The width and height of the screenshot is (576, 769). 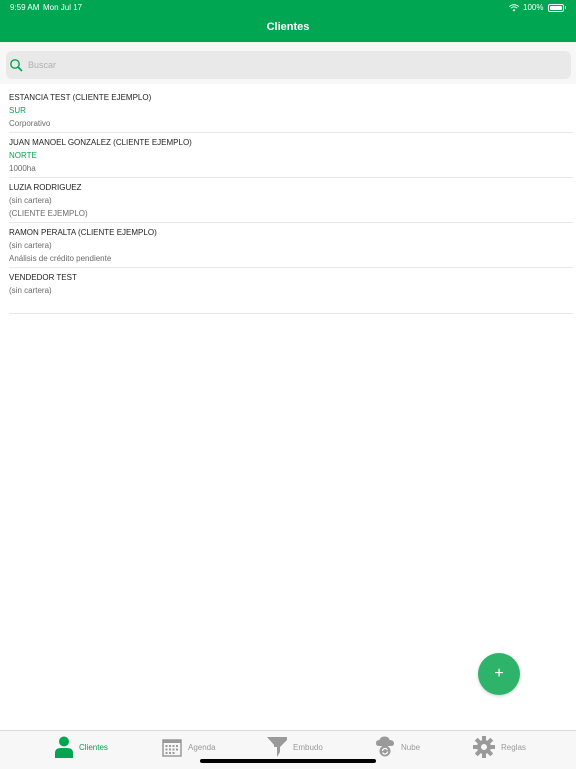 I want to click on search-bar, so click(x=288, y=65).